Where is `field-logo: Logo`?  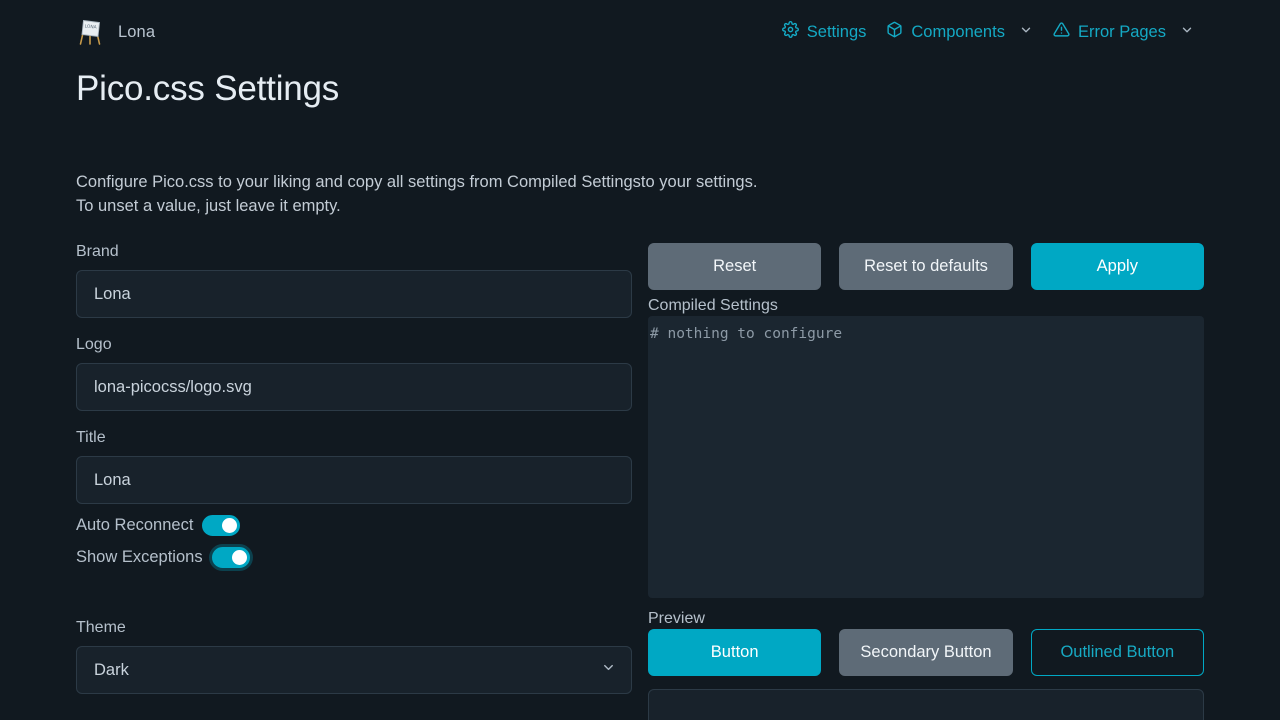 field-logo: Logo is located at coordinates (354, 373).